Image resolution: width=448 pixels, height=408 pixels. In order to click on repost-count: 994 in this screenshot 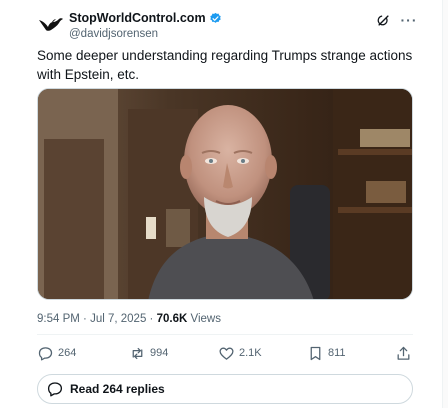, I will do `click(159, 353)`.